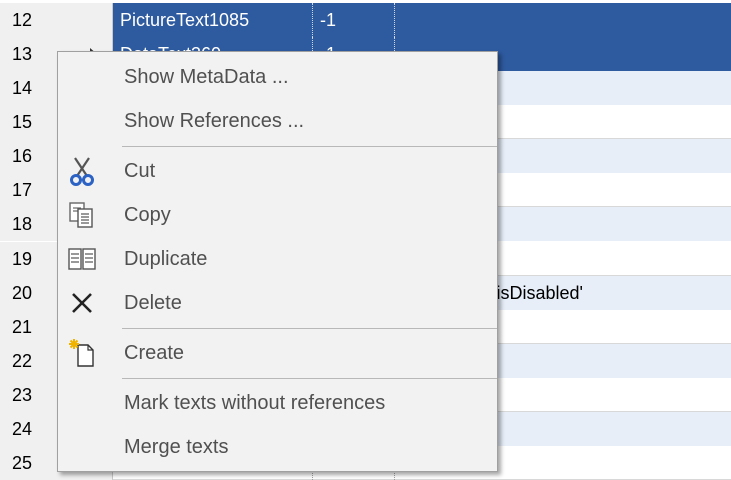 Image resolution: width=731 pixels, height=480 pixels. I want to click on table-row: 12 PictureText1085 -1, so click(365, 20).